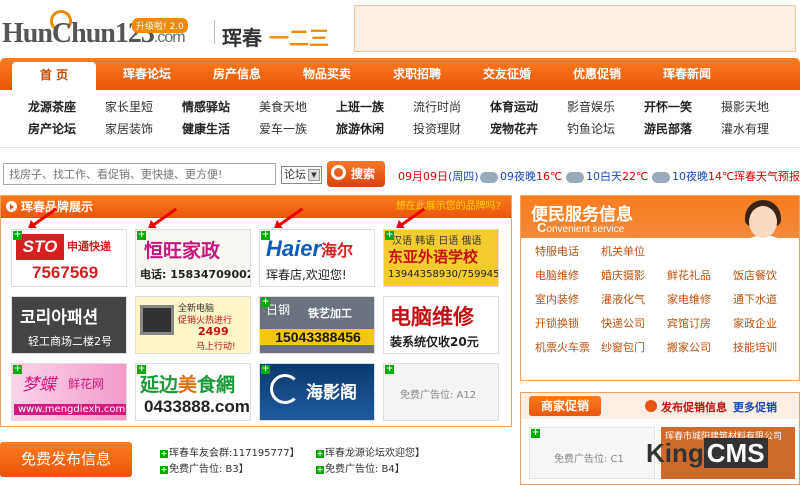  Describe the element at coordinates (374, 131) in the screenshot. I see `sub-nav-link: 旅游休闲` at that location.